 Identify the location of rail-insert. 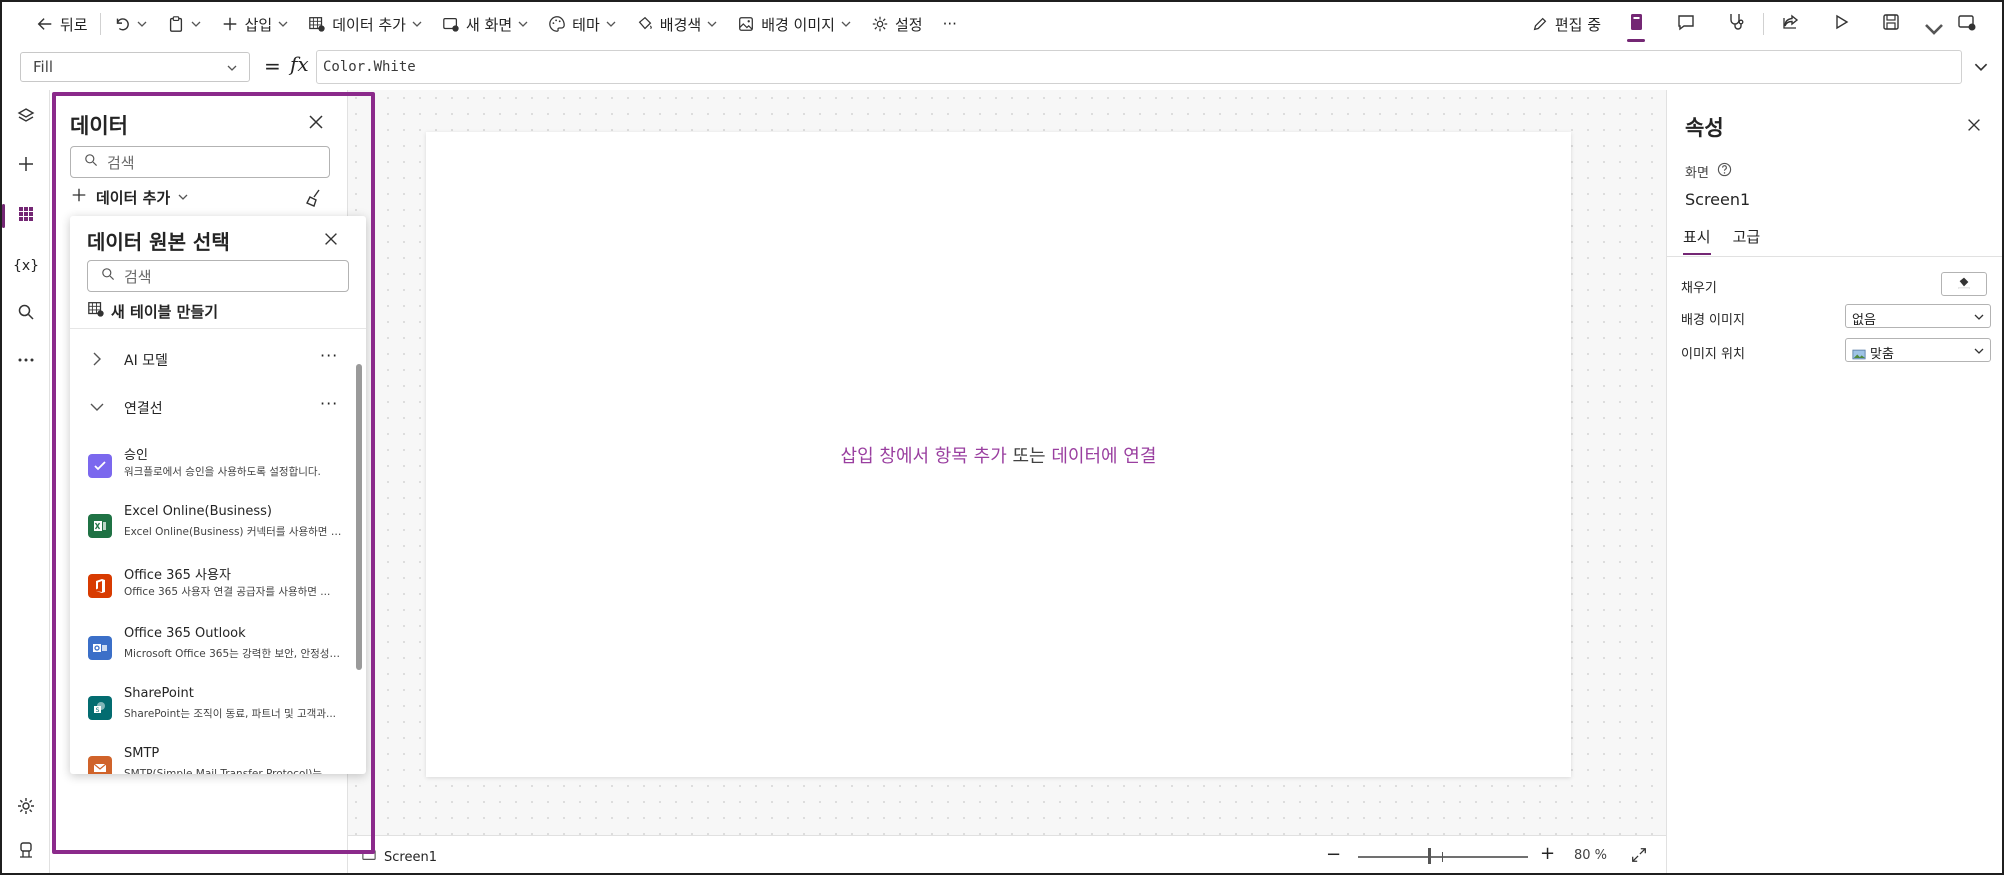
(26, 166).